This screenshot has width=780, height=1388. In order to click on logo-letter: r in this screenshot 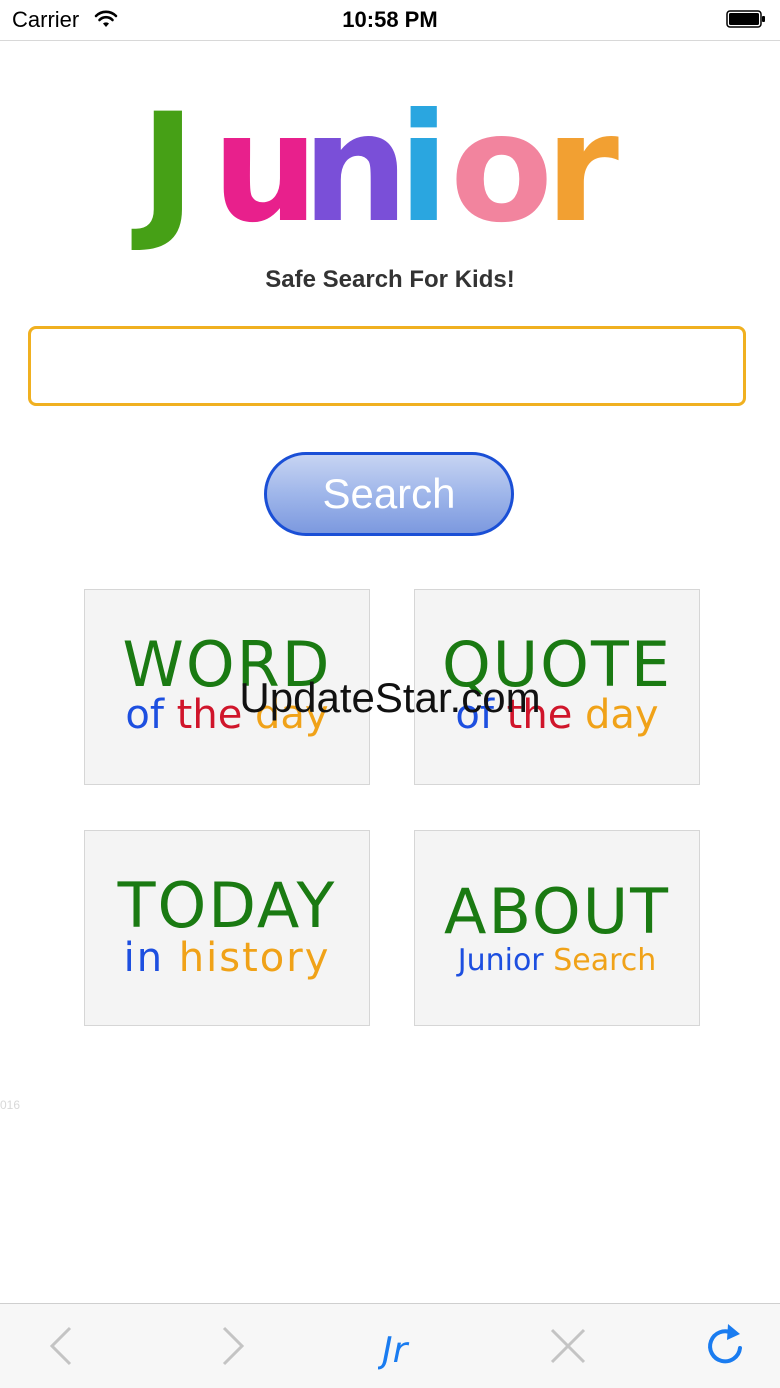, I will do `click(582, 166)`.